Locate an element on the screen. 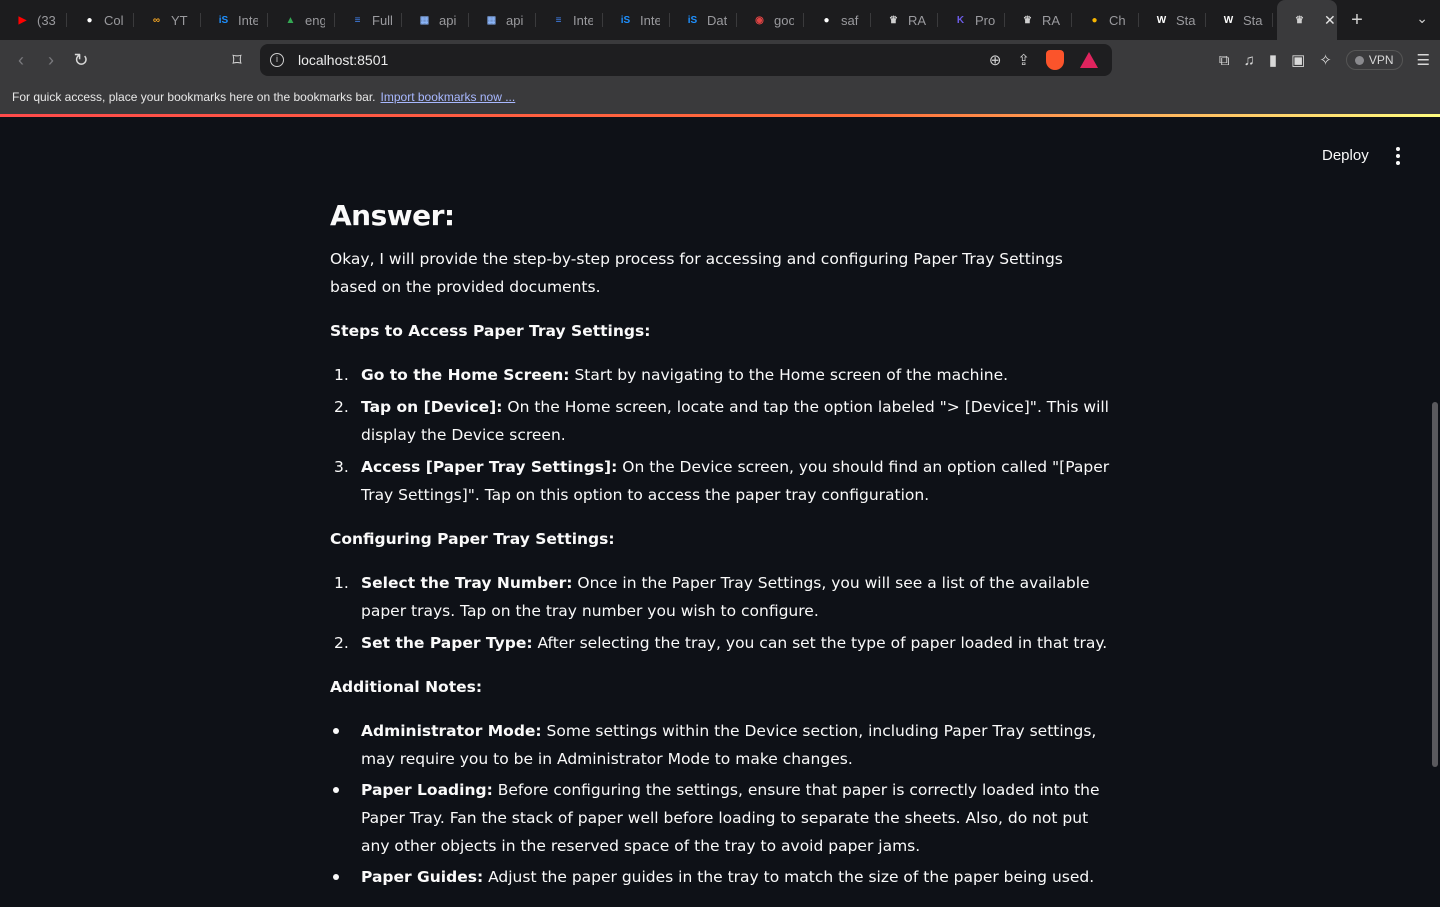  docs-icon: ≡ is located at coordinates (357, 20).